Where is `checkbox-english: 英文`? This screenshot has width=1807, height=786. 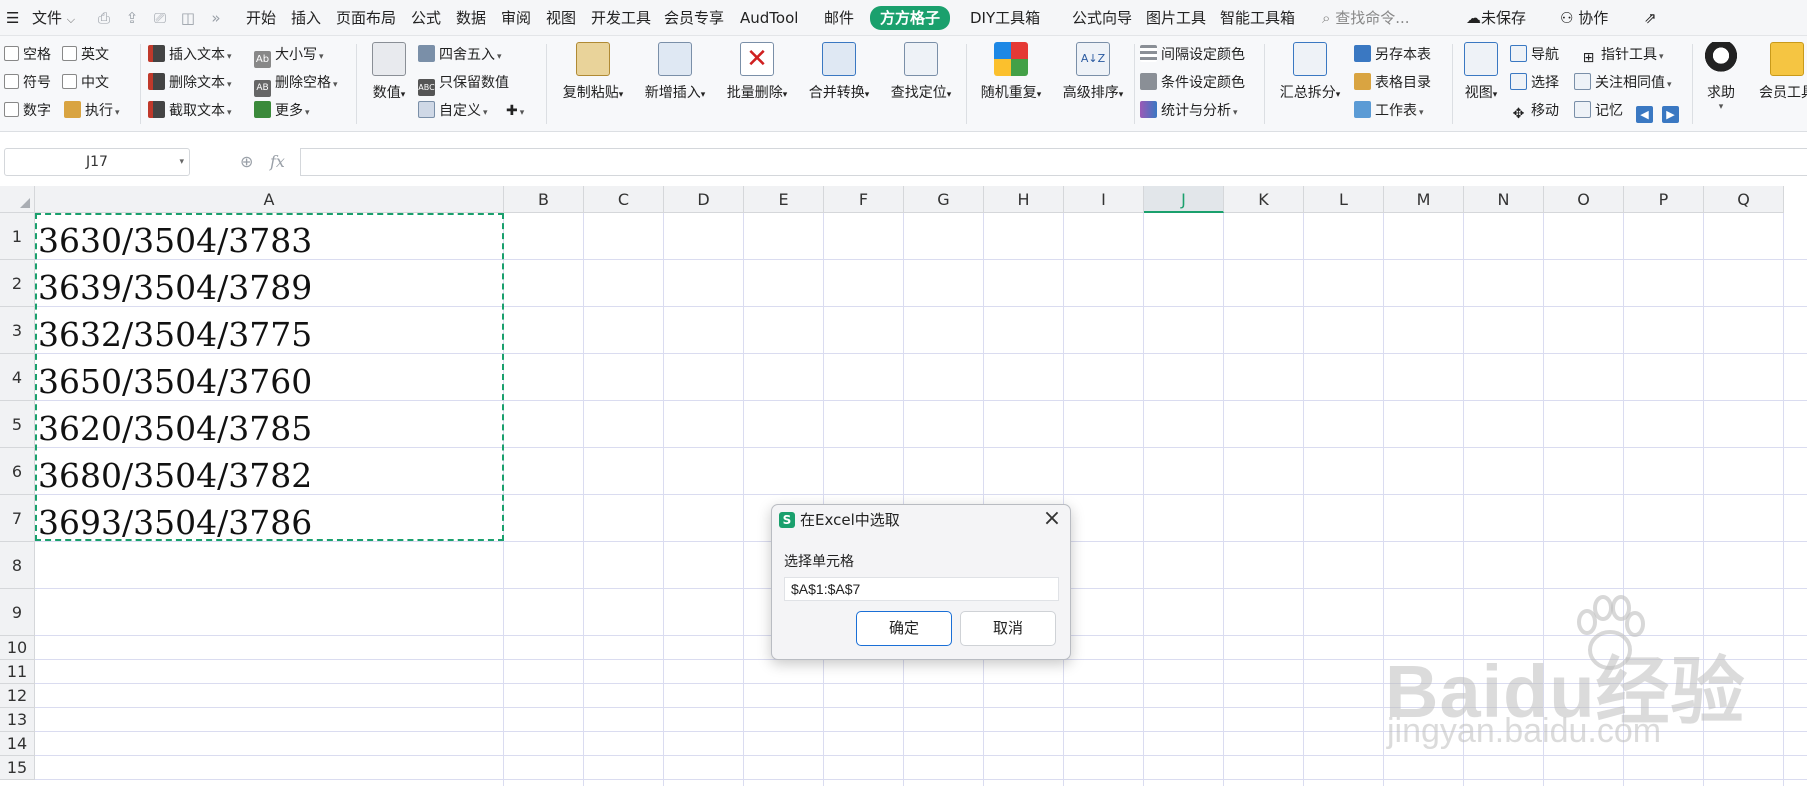 checkbox-english: 英文 is located at coordinates (85, 55).